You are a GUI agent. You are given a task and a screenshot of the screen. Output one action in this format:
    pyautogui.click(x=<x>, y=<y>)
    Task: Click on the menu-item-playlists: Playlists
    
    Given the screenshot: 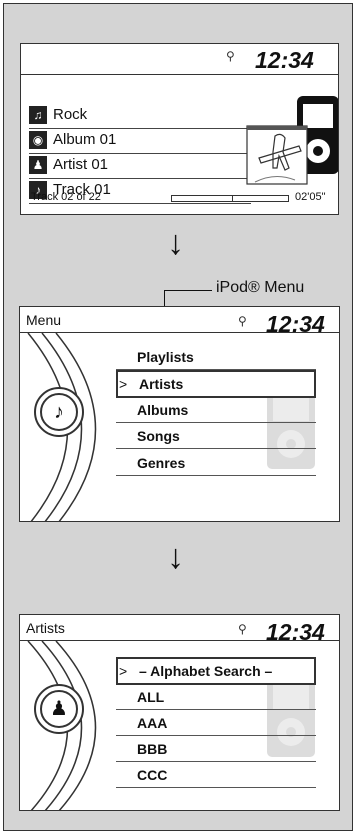 What is the action you would take?
    pyautogui.click(x=216, y=357)
    